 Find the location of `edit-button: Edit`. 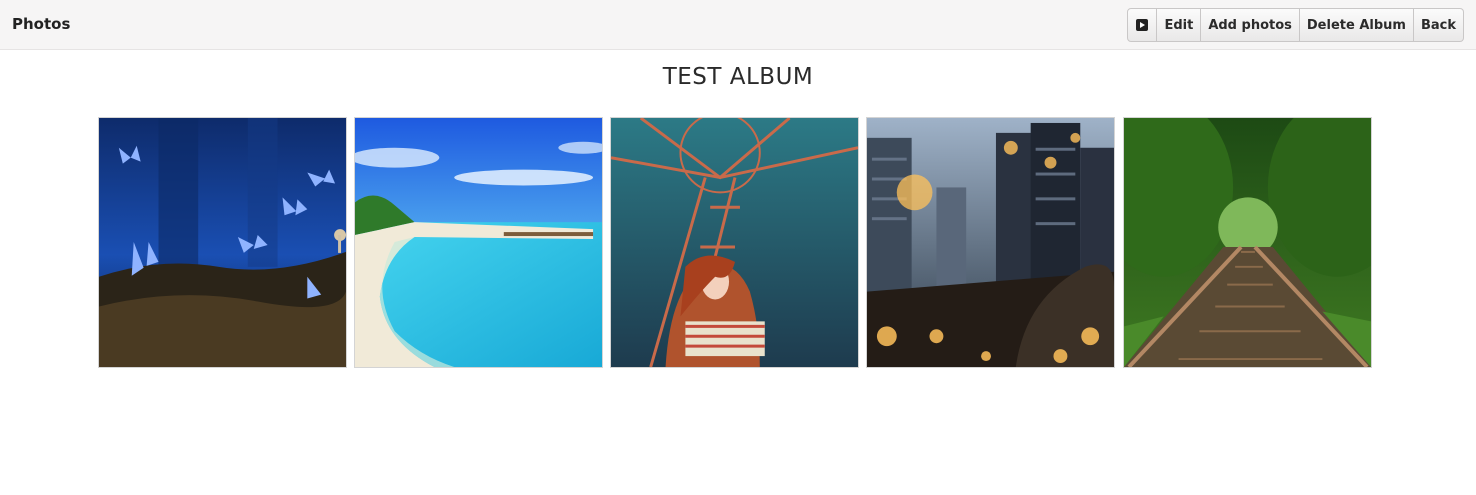

edit-button: Edit is located at coordinates (1179, 25).